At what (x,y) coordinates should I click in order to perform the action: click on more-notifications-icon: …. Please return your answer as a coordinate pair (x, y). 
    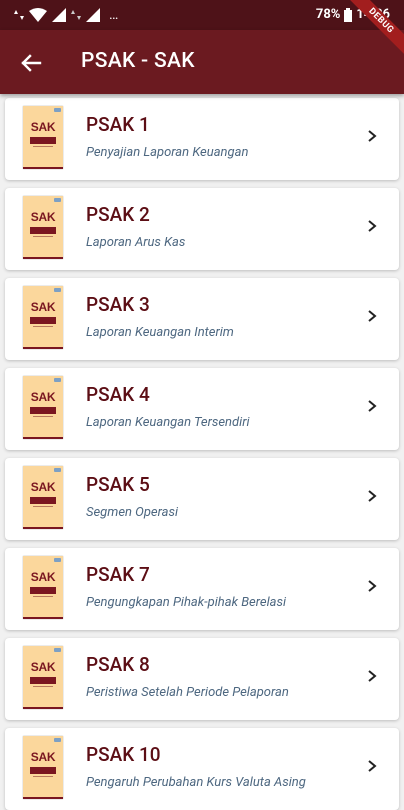
    Looking at the image, I should click on (114, 15).